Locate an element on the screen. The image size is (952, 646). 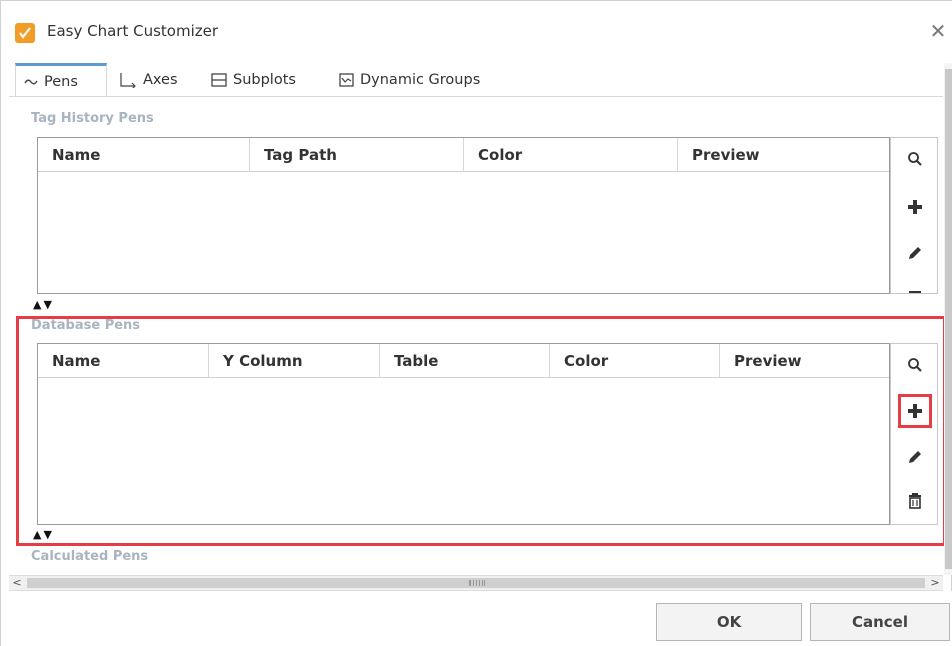
title-bar: Easy Chart Customizer ✕ is located at coordinates (476, 32).